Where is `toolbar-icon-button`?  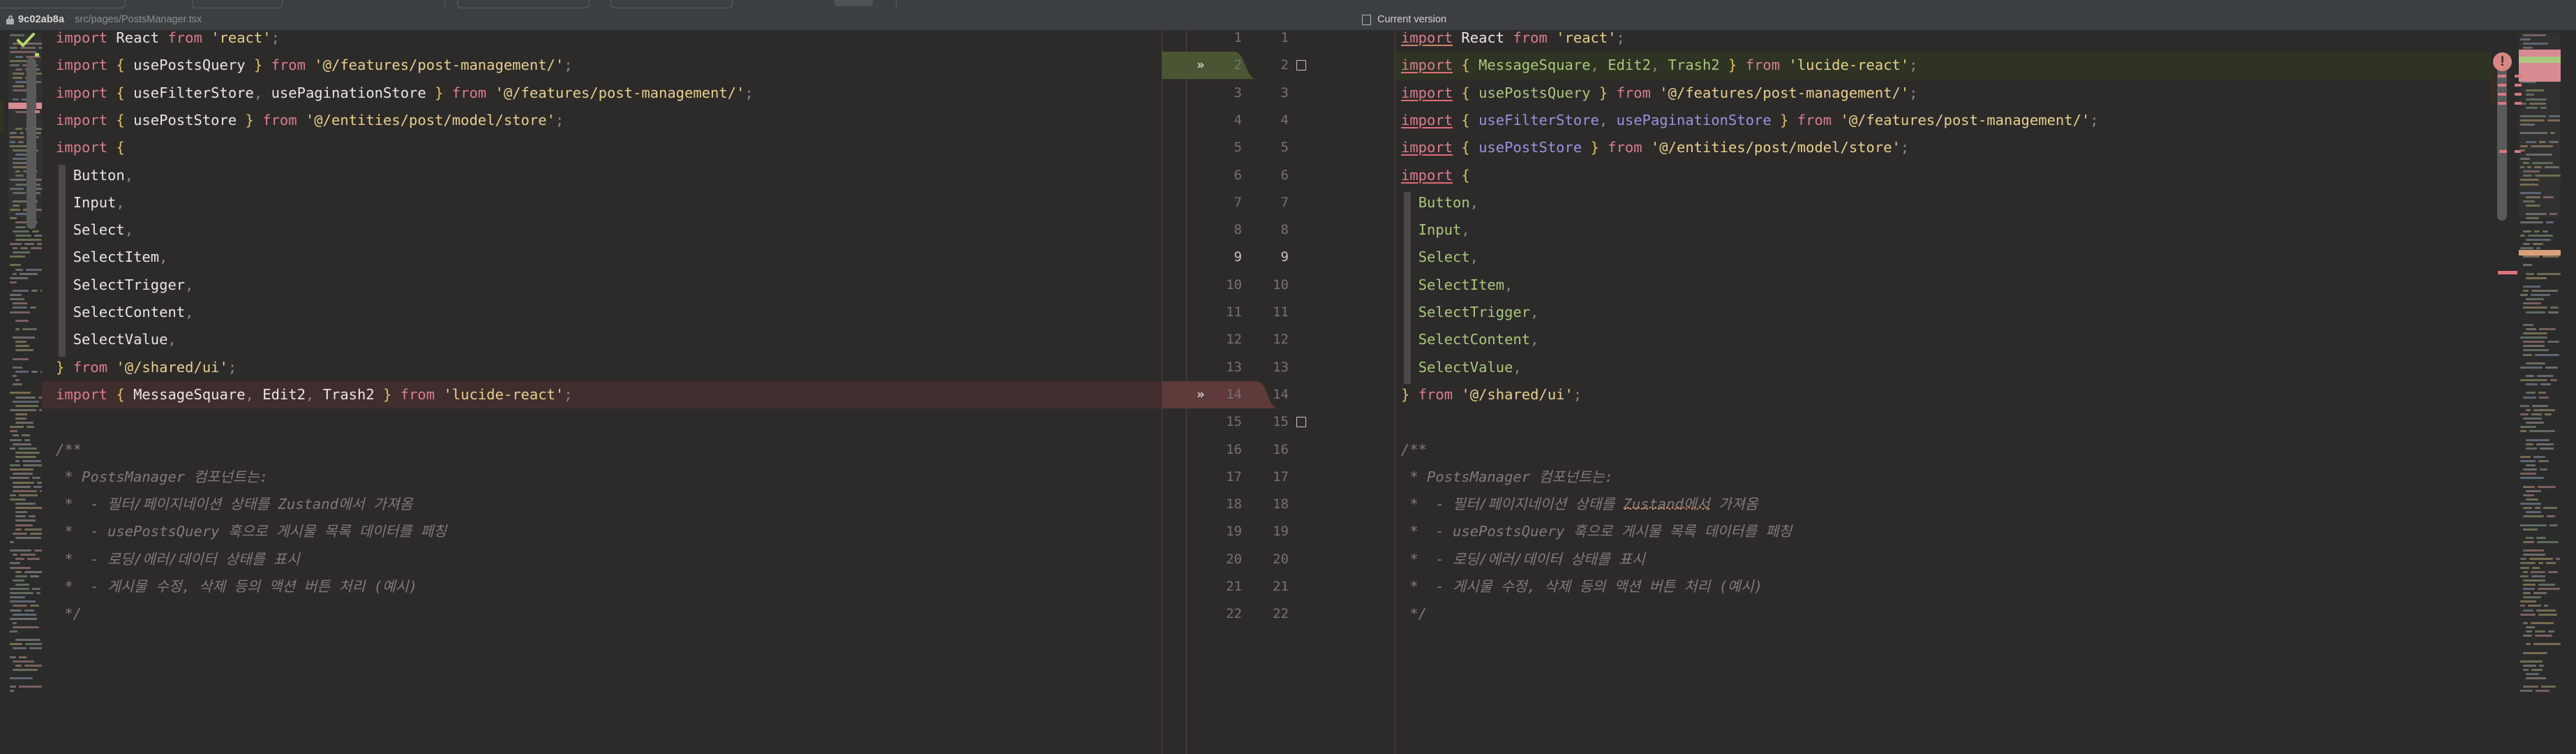 toolbar-icon-button is located at coordinates (853, 3).